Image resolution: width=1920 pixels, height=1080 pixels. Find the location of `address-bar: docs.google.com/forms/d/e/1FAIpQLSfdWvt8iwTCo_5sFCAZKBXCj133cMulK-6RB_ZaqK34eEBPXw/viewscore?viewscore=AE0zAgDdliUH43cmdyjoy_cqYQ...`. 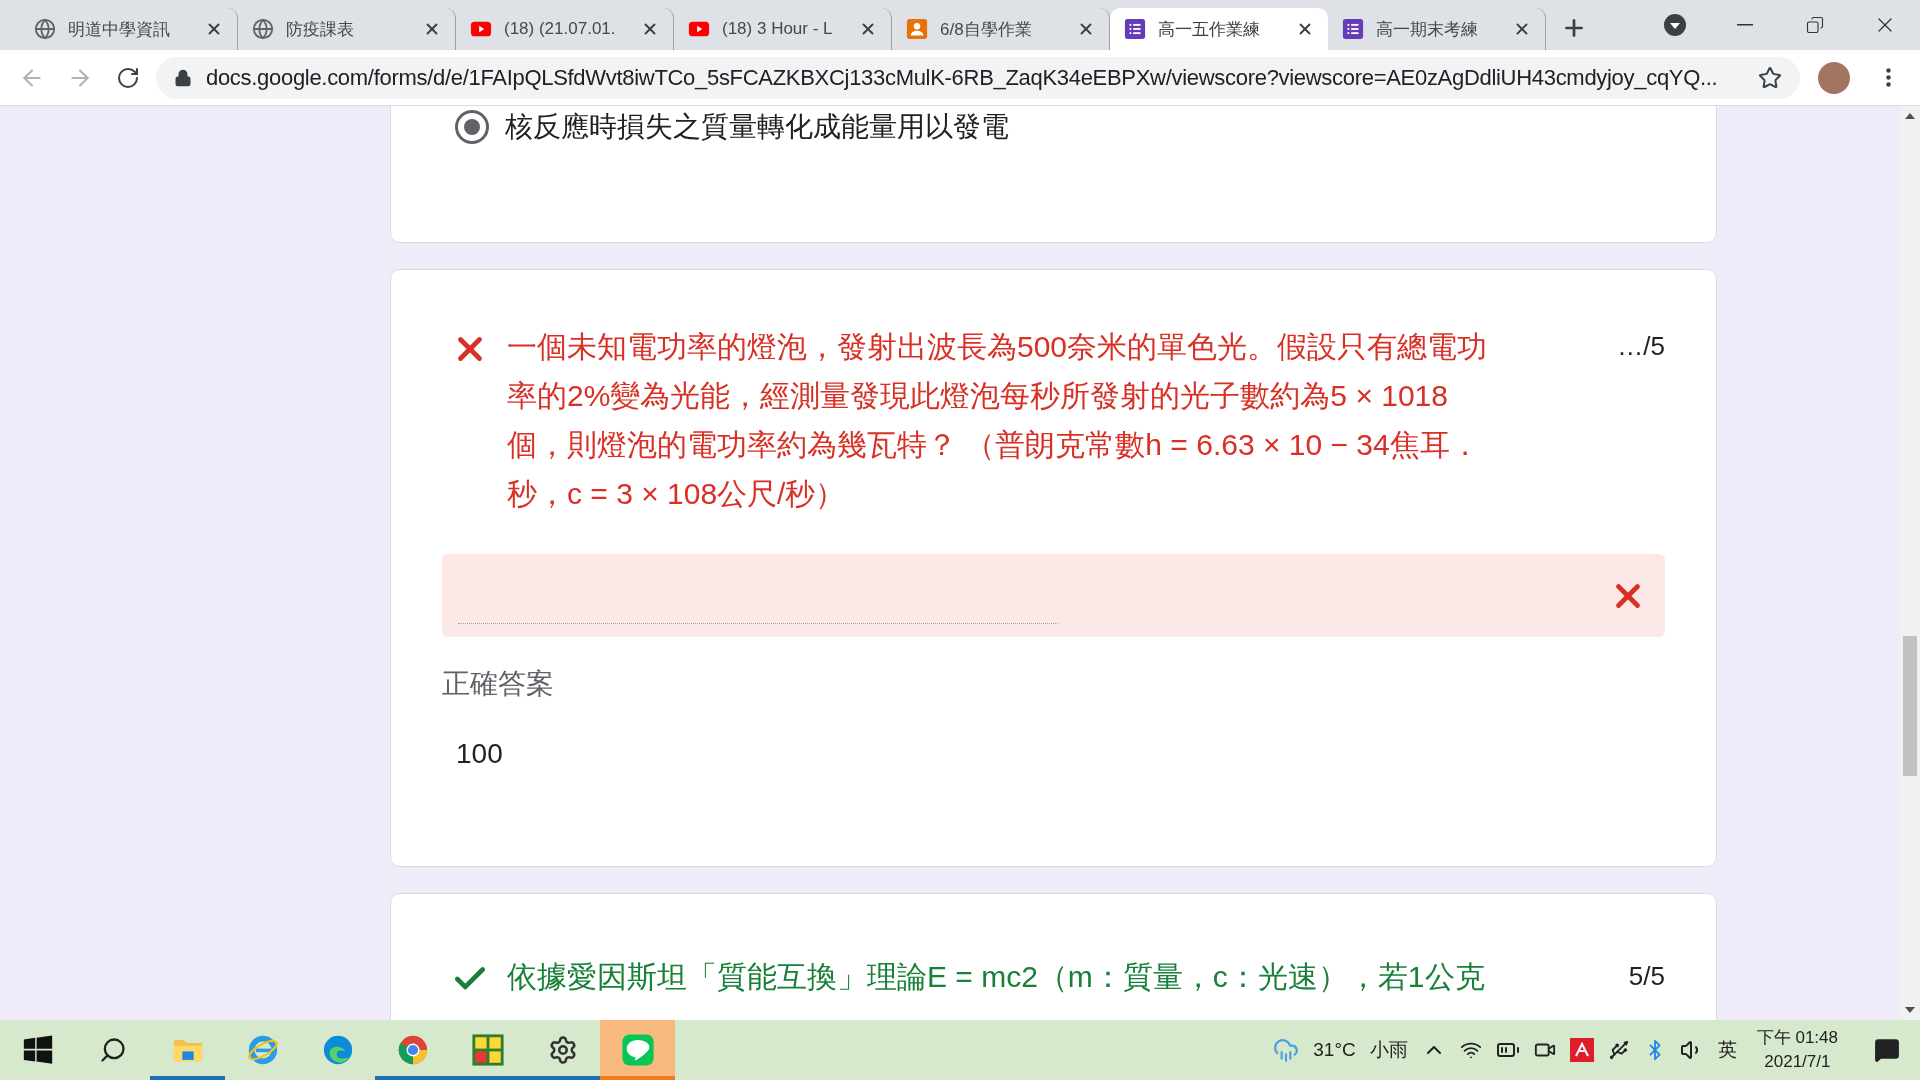

address-bar: docs.google.com/forms/d/e/1FAIpQLSfdWvt8iwTCo_5sFCAZKBXCj133cMulK-6RB_ZaqK34eEBPXw/viewscore?viewscore=AE0zAgDdliUH43cmdyjoy_cqYQ... is located at coordinates (978, 77).